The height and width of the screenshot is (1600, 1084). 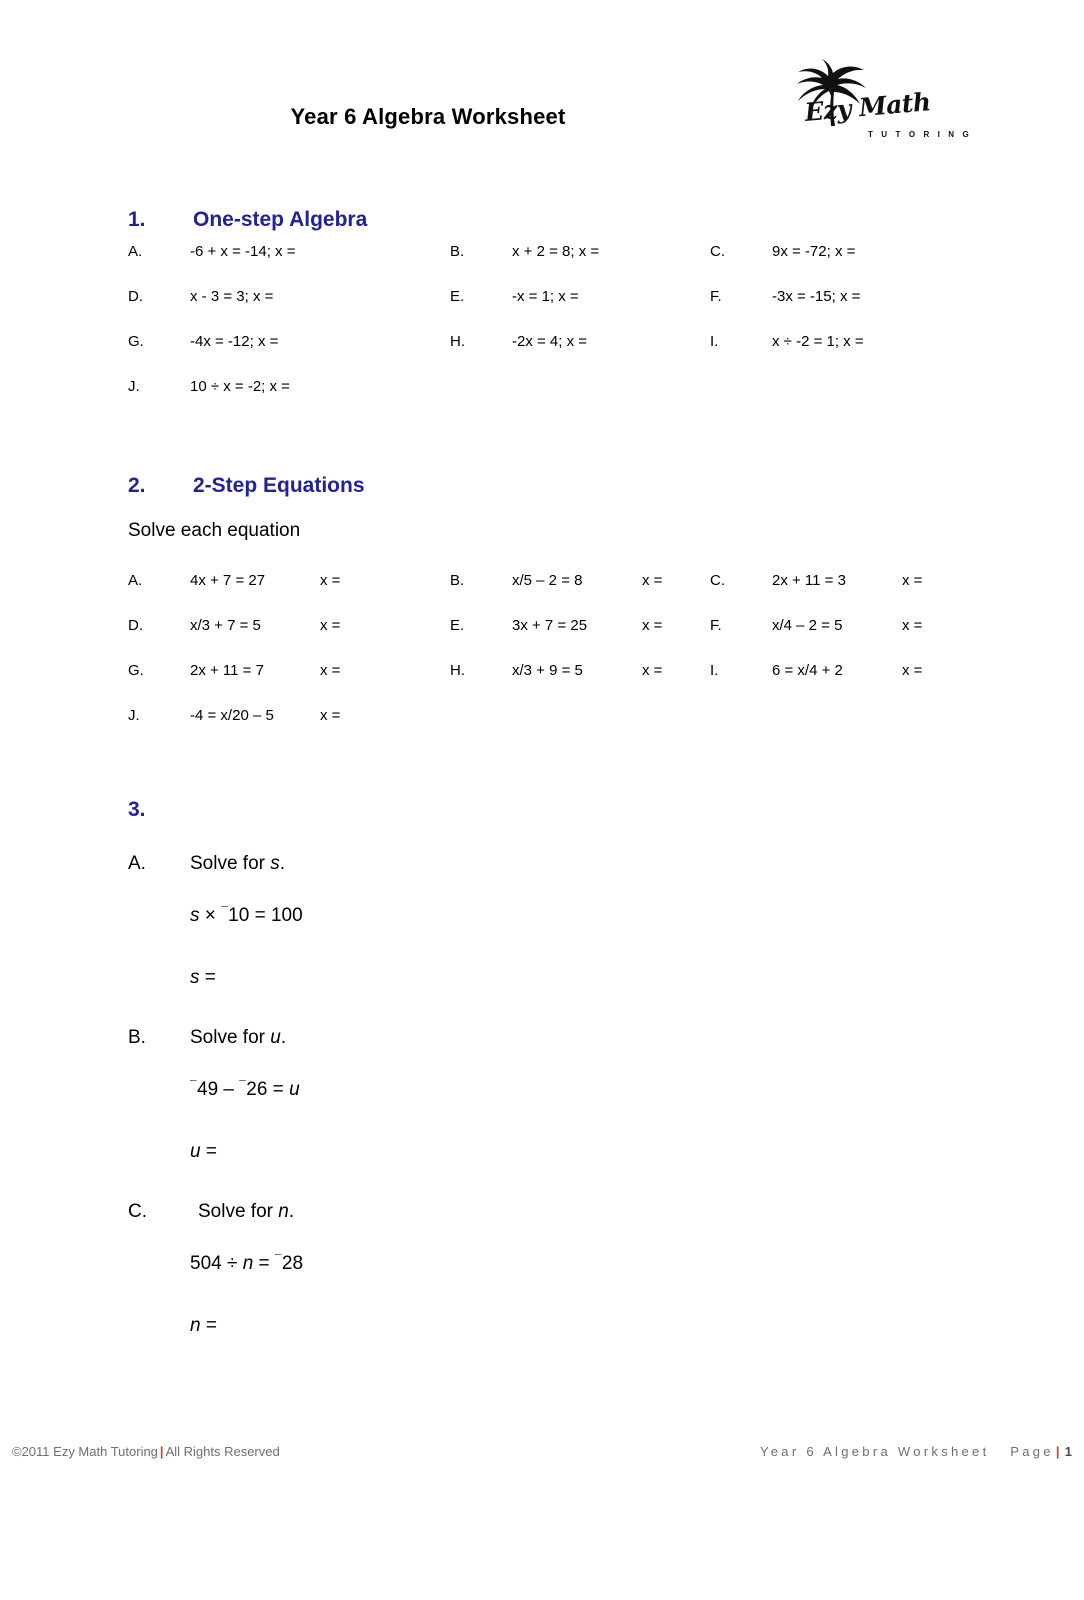 What do you see at coordinates (1068, 1451) in the screenshot?
I see `footer-page-number: 1` at bounding box center [1068, 1451].